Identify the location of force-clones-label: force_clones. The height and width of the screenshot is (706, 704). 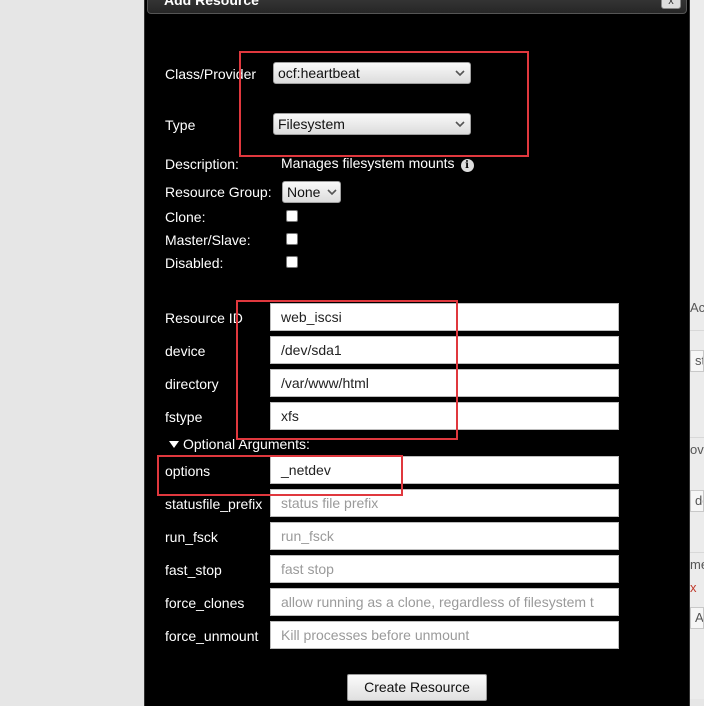
(205, 603).